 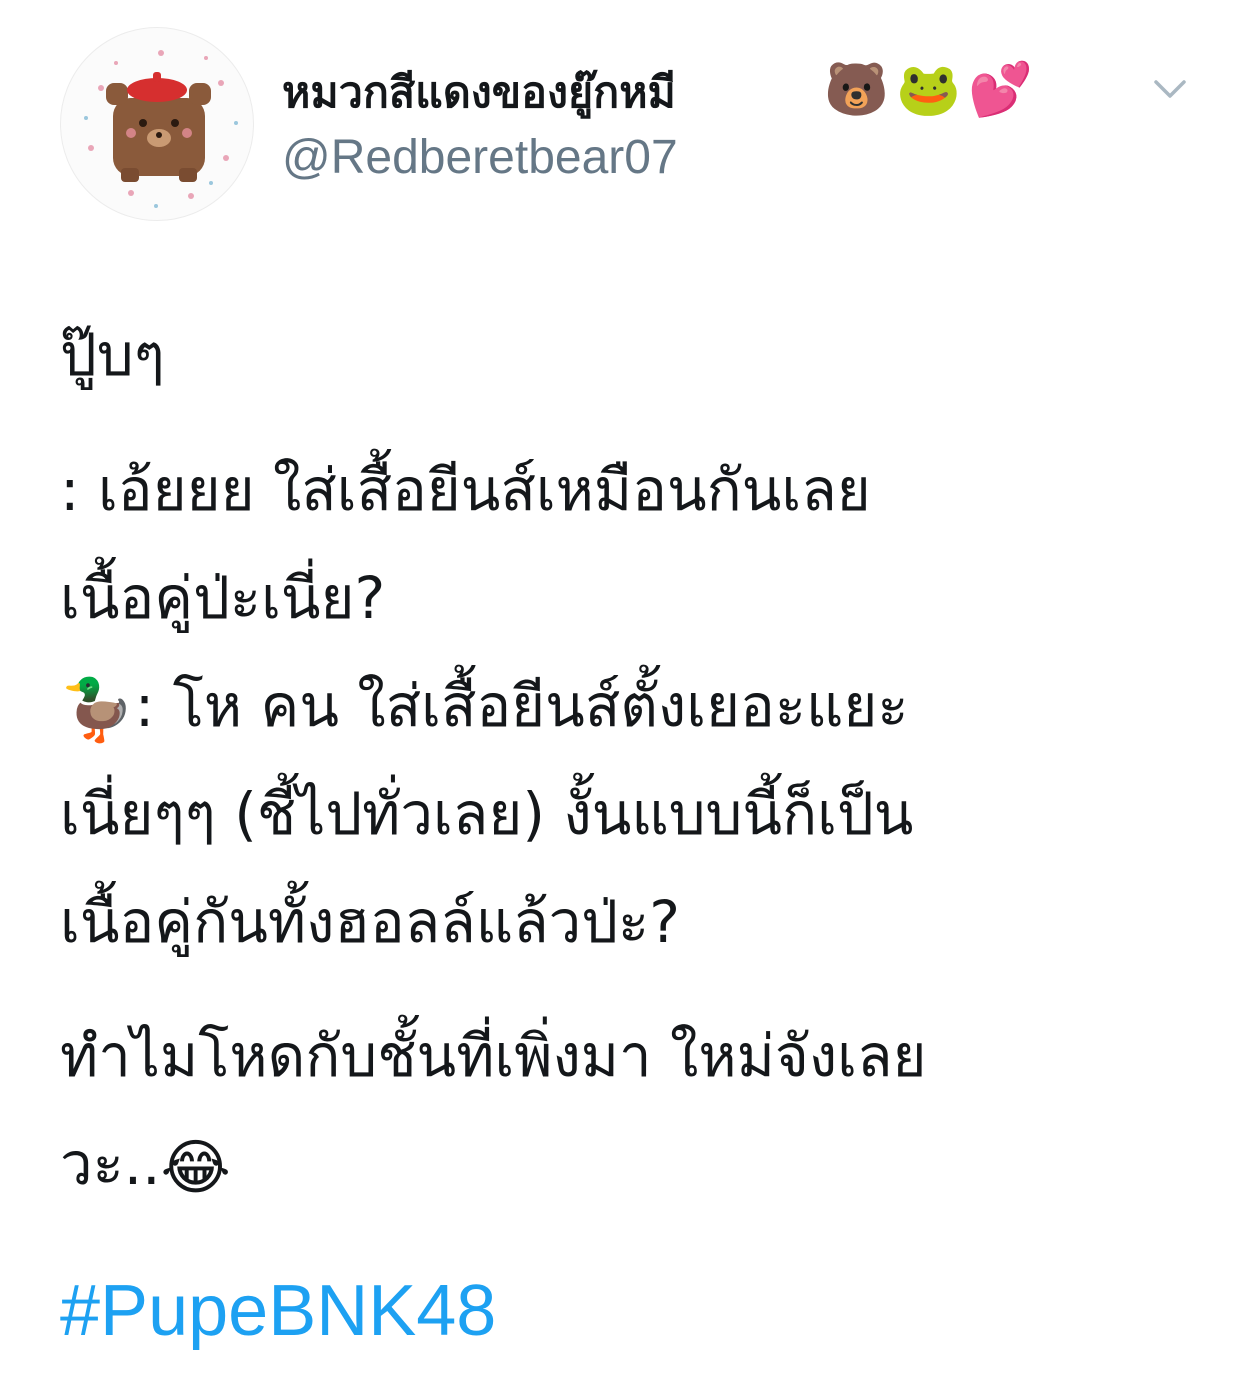 What do you see at coordinates (1170, 90) in the screenshot?
I see `chevron-down-icon` at bounding box center [1170, 90].